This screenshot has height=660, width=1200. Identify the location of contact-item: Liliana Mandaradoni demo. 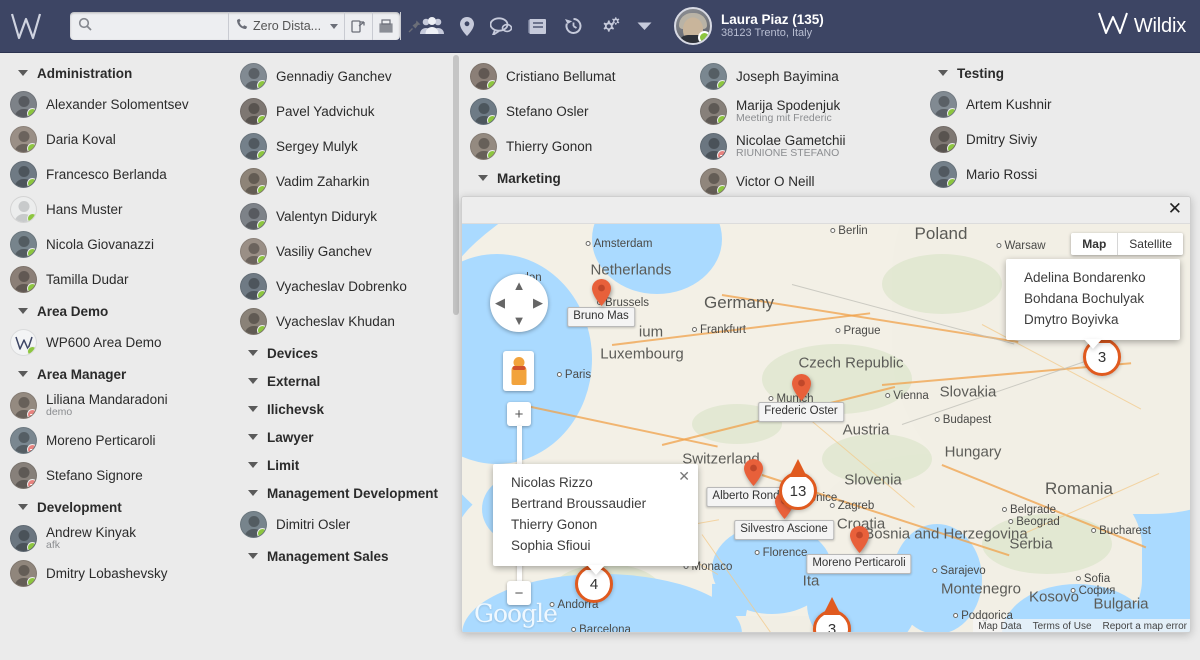
(115, 405).